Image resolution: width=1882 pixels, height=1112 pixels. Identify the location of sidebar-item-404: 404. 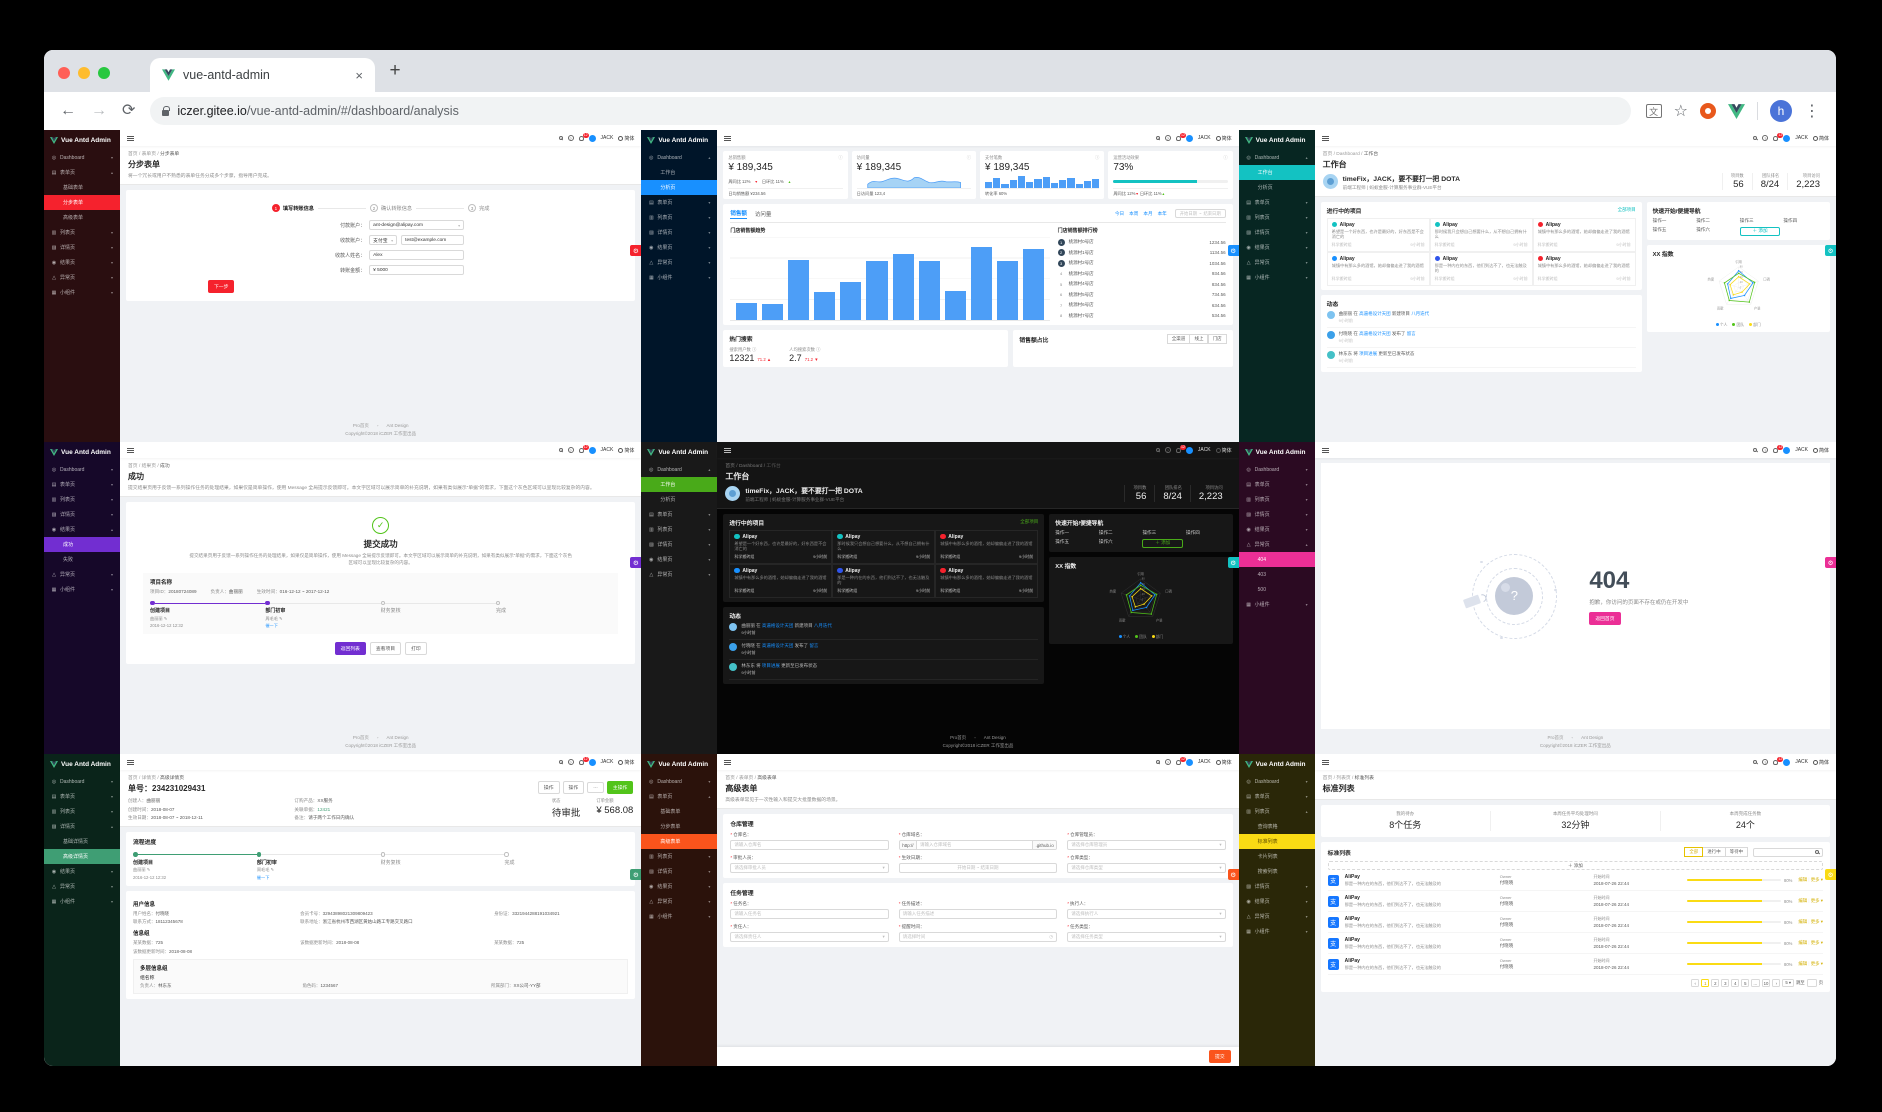
(1276, 559).